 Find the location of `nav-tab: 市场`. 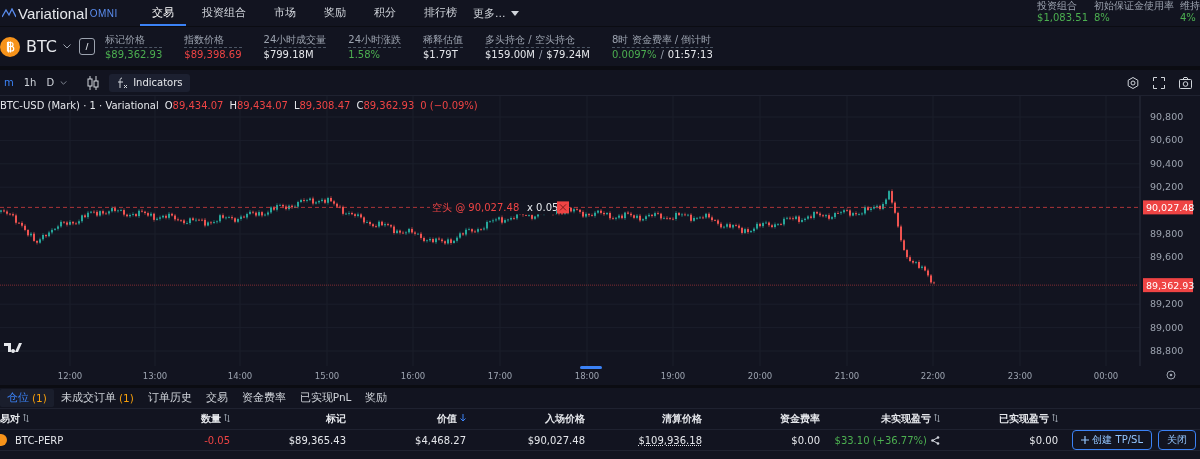

nav-tab: 市场 is located at coordinates (285, 13).